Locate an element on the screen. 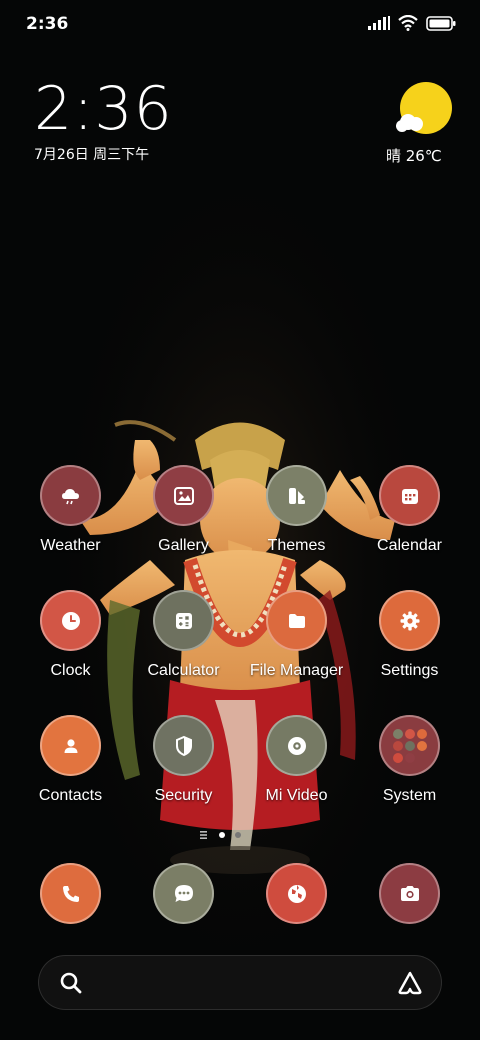 The width and height of the screenshot is (480, 1040). app-calculator: Calculator is located at coordinates (183, 640).